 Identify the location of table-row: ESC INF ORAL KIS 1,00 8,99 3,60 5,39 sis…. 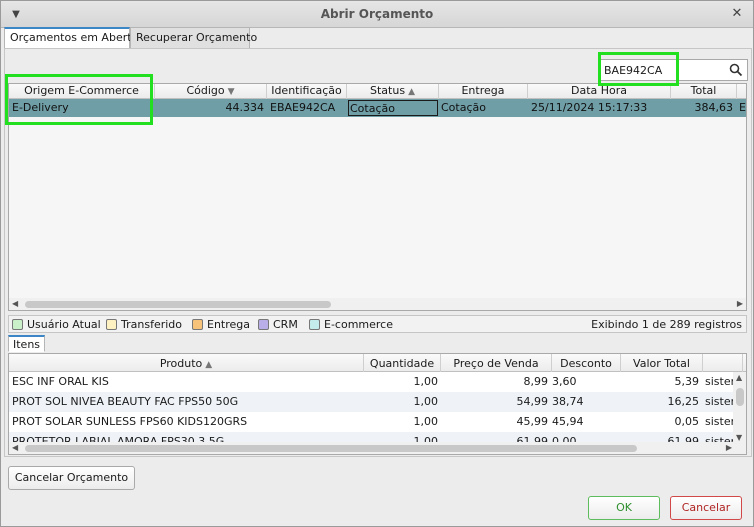
(377, 382).